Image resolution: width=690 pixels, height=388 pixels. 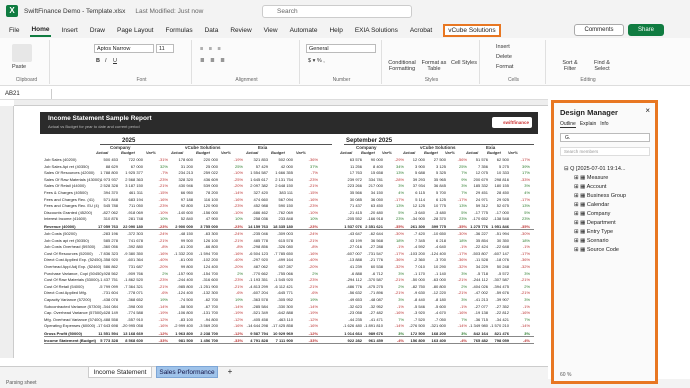 What do you see at coordinates (415, 166) in the screenshot?
I see `cell-value: 3 900` at bounding box center [415, 166].